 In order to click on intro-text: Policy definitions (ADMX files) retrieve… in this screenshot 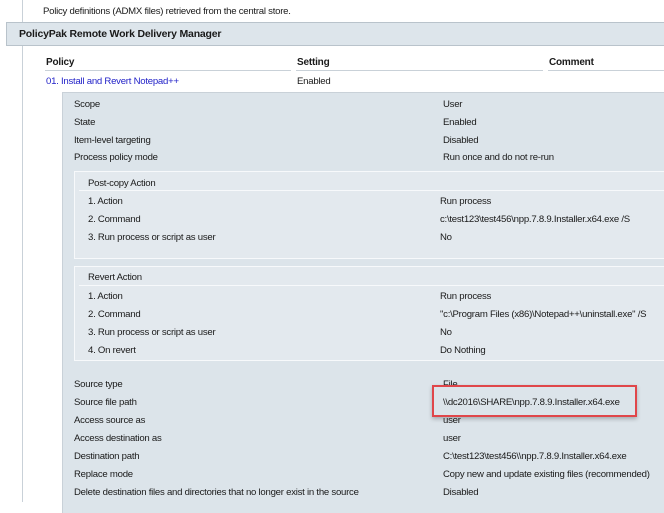, I will do `click(167, 11)`.